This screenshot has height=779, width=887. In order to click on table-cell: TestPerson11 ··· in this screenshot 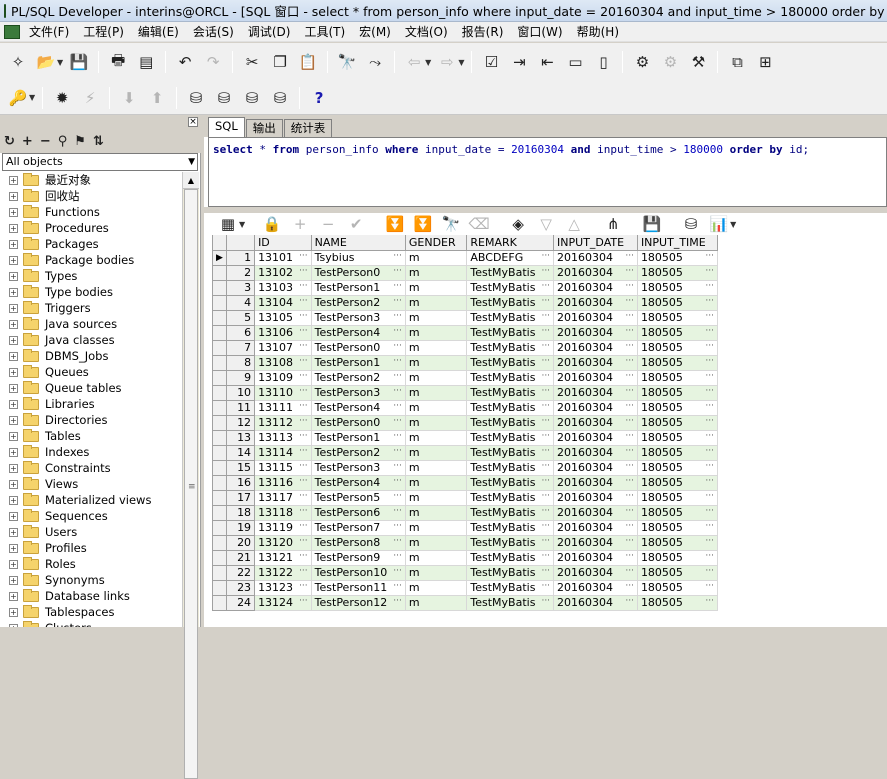, I will do `click(358, 588)`.